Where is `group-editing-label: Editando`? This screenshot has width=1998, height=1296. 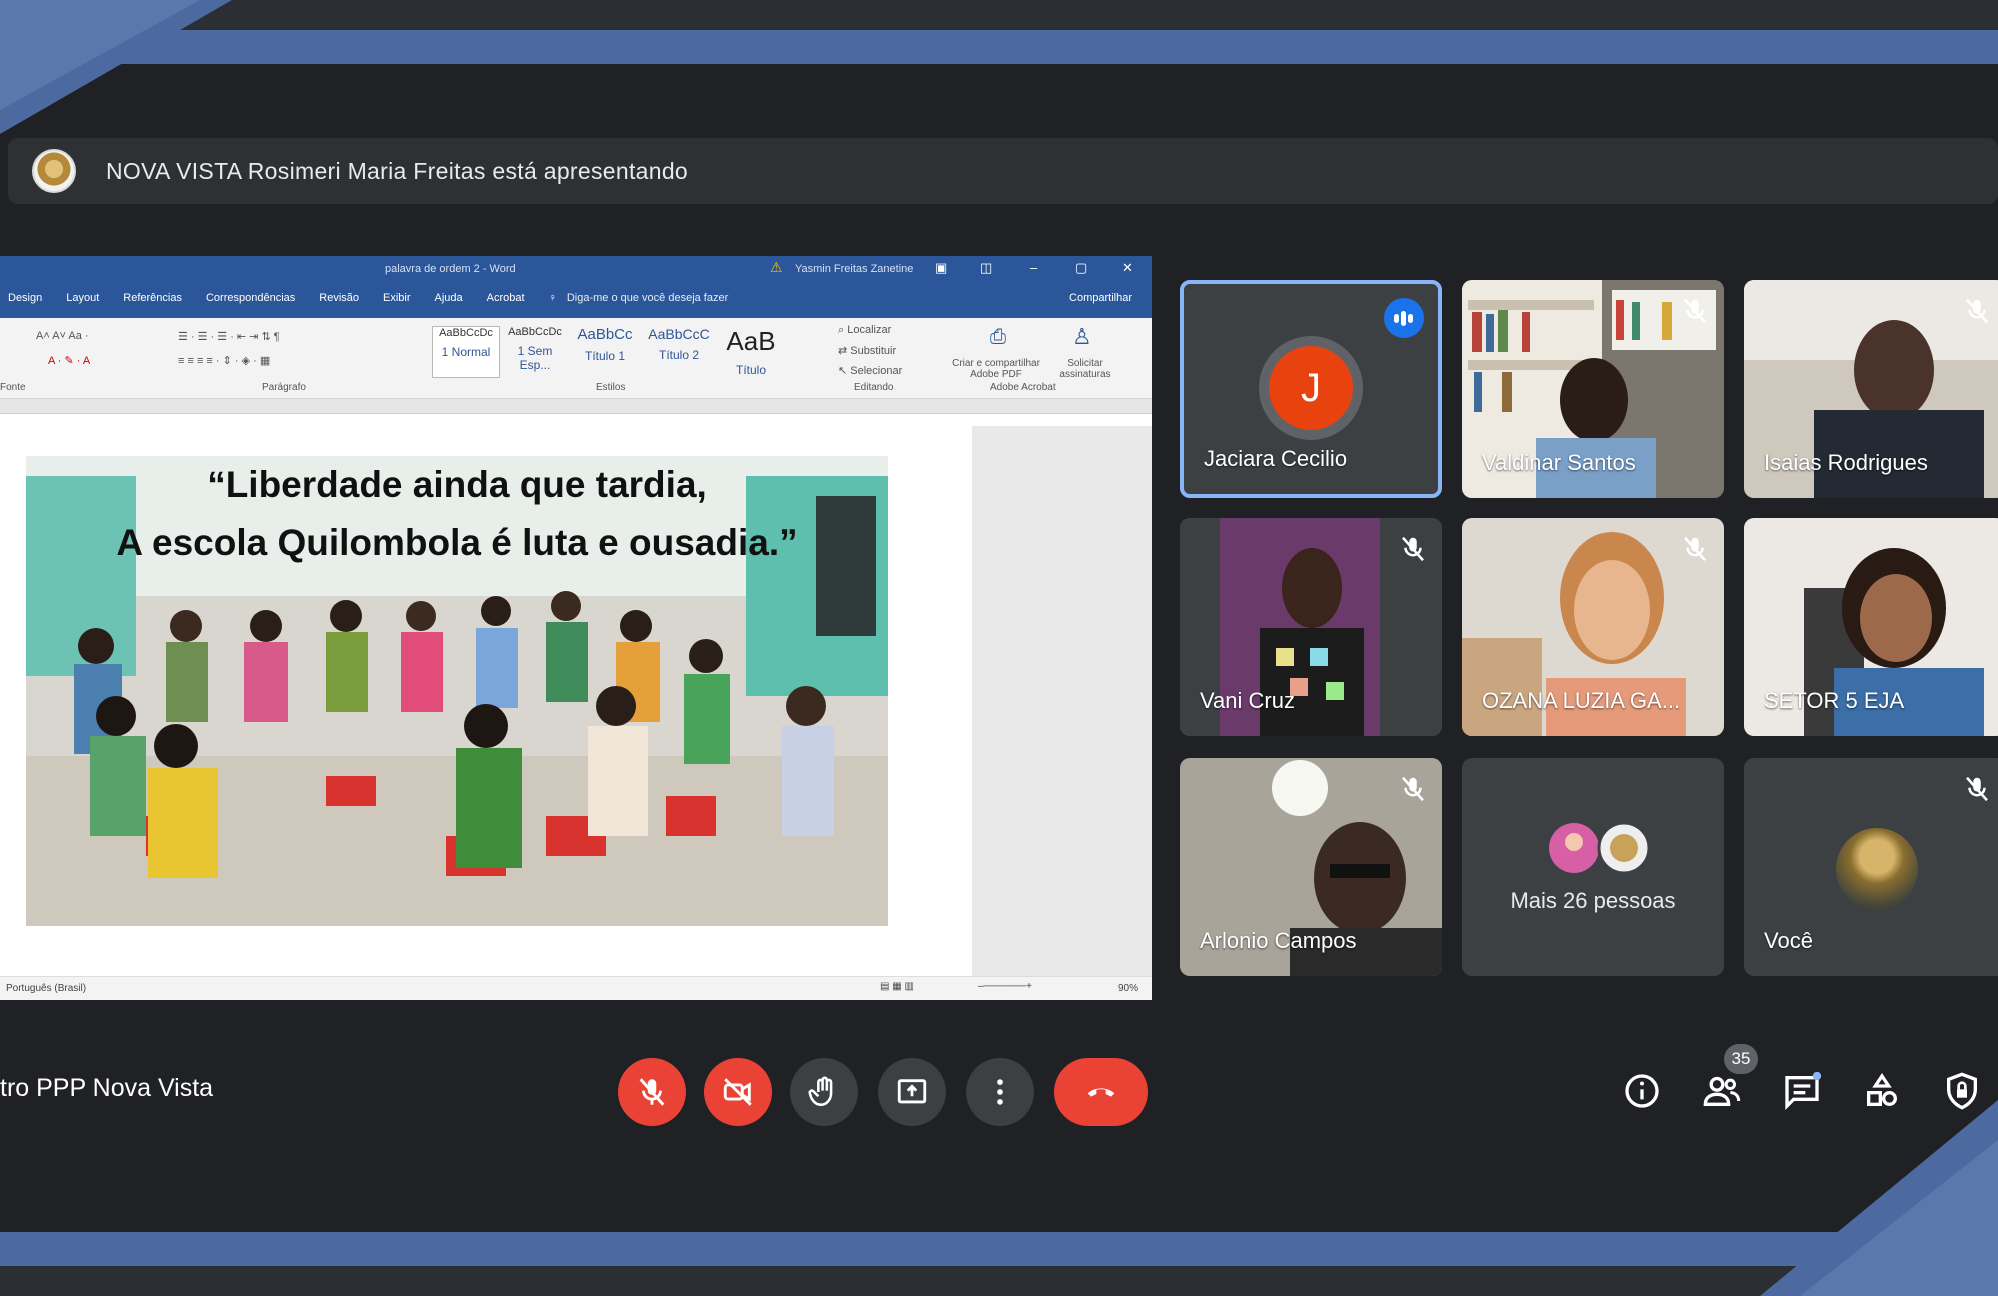 group-editing-label: Editando is located at coordinates (874, 387).